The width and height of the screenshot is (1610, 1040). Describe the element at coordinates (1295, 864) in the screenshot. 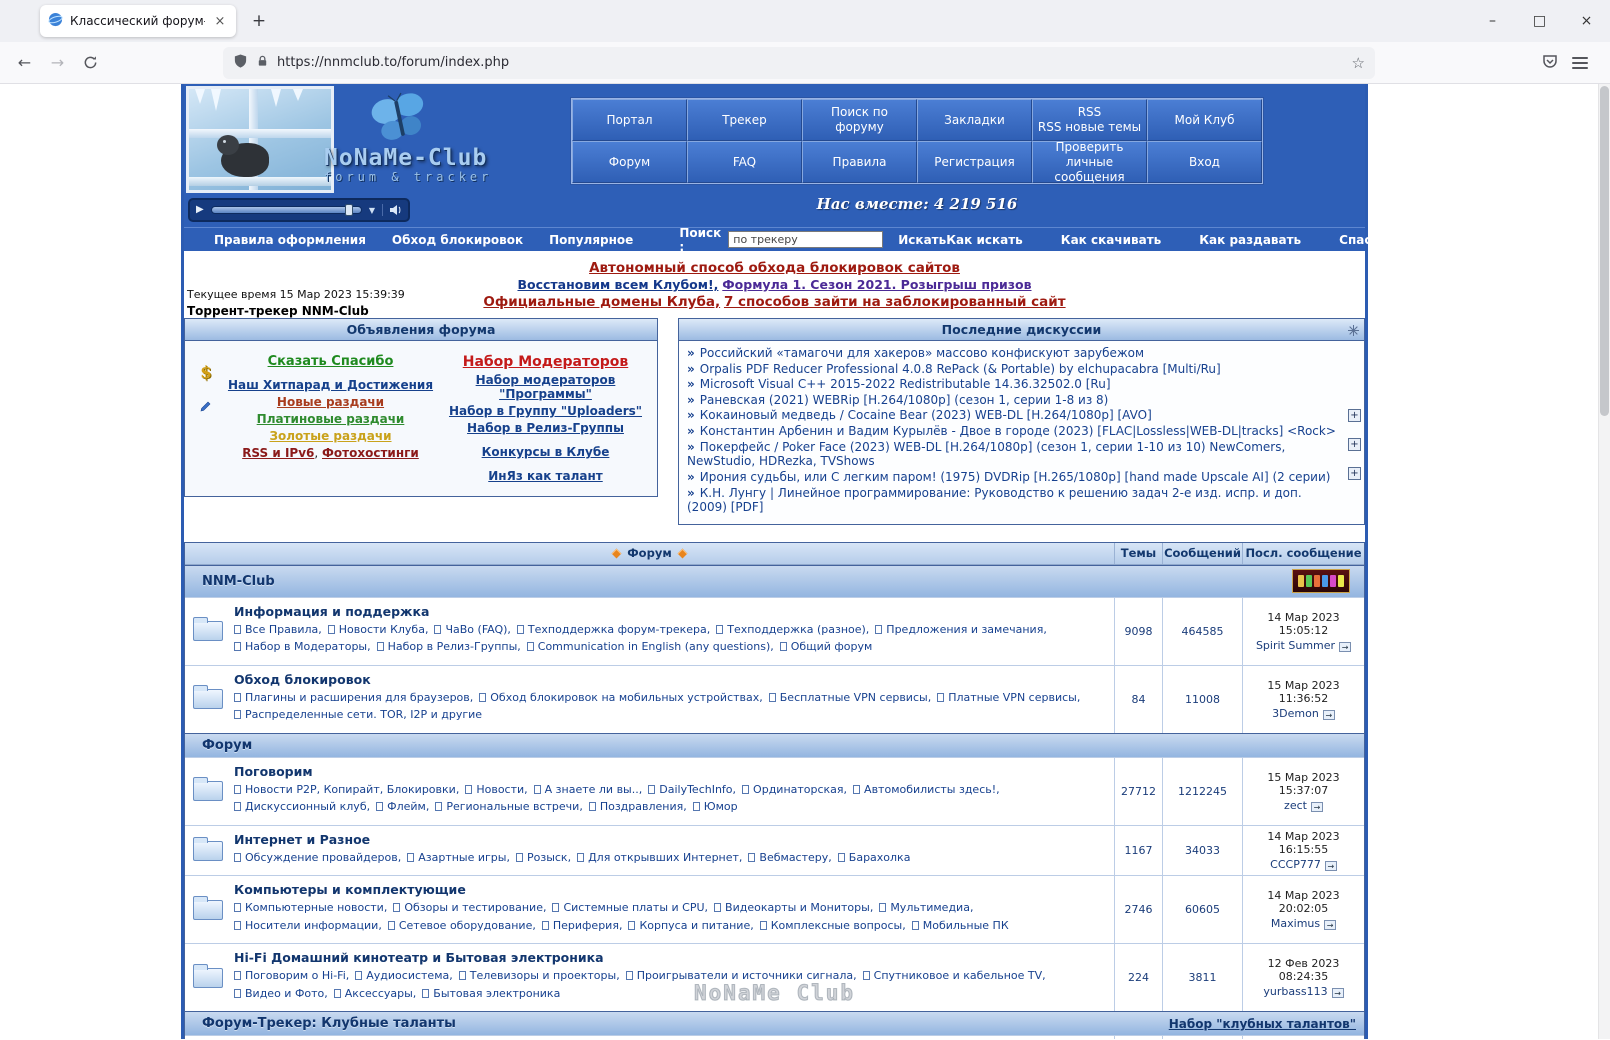

I see `last-post-user-link: СССР777` at that location.